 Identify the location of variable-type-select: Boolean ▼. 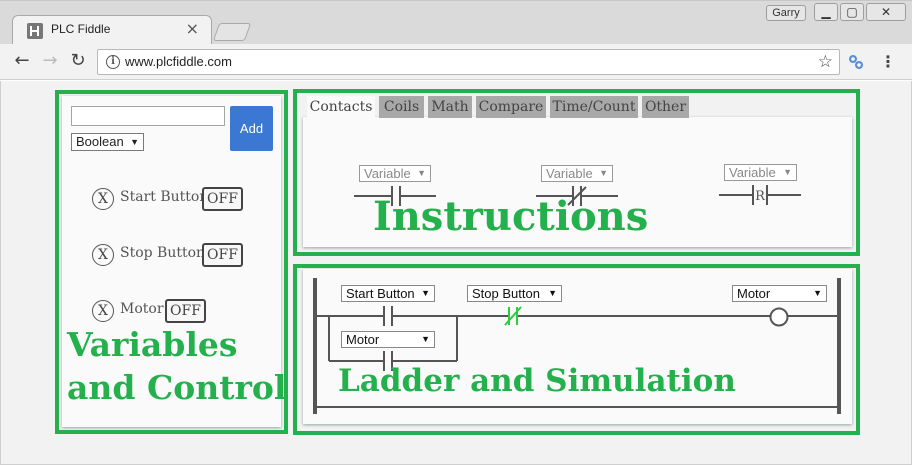
(107, 142).